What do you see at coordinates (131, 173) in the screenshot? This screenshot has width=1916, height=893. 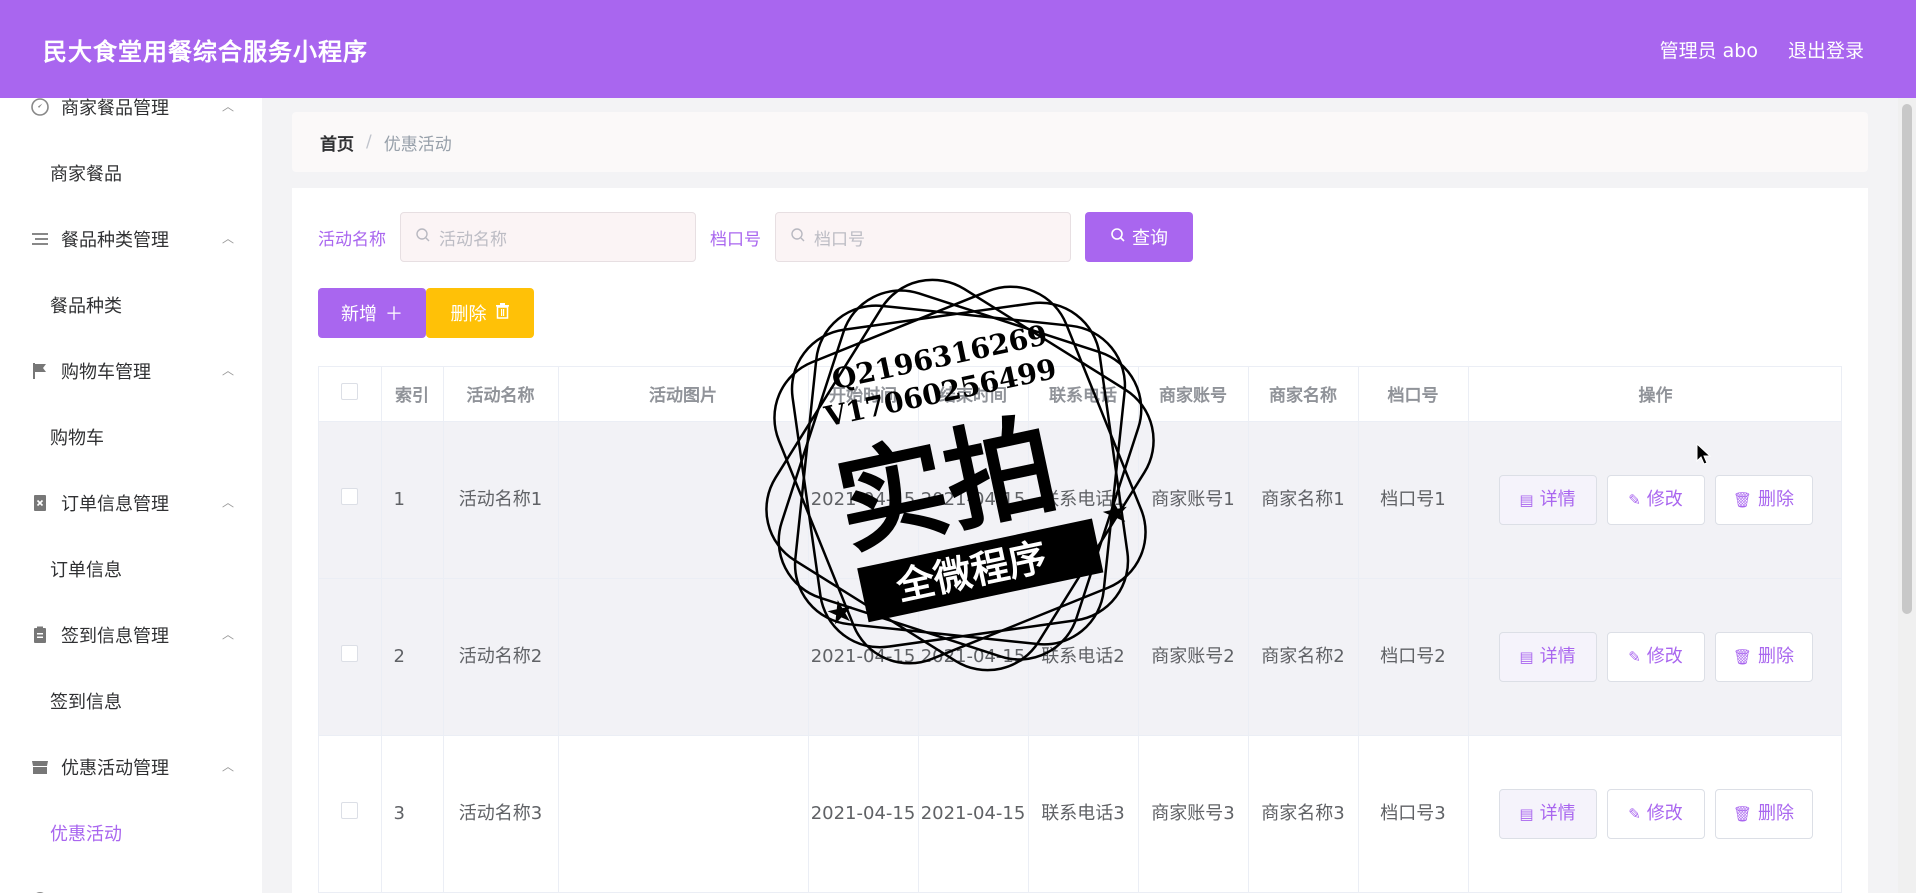 I see `sidebar-item-merchant-dishes: 商家餐品` at bounding box center [131, 173].